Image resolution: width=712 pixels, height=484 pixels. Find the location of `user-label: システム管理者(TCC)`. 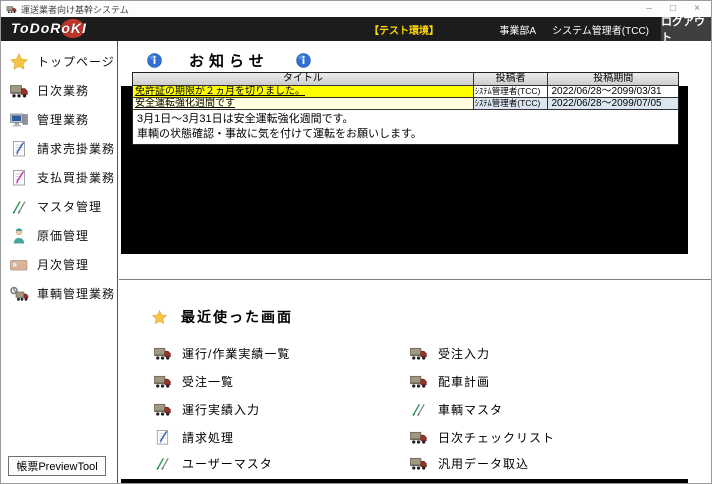

user-label: システム管理者(TCC) is located at coordinates (600, 31).